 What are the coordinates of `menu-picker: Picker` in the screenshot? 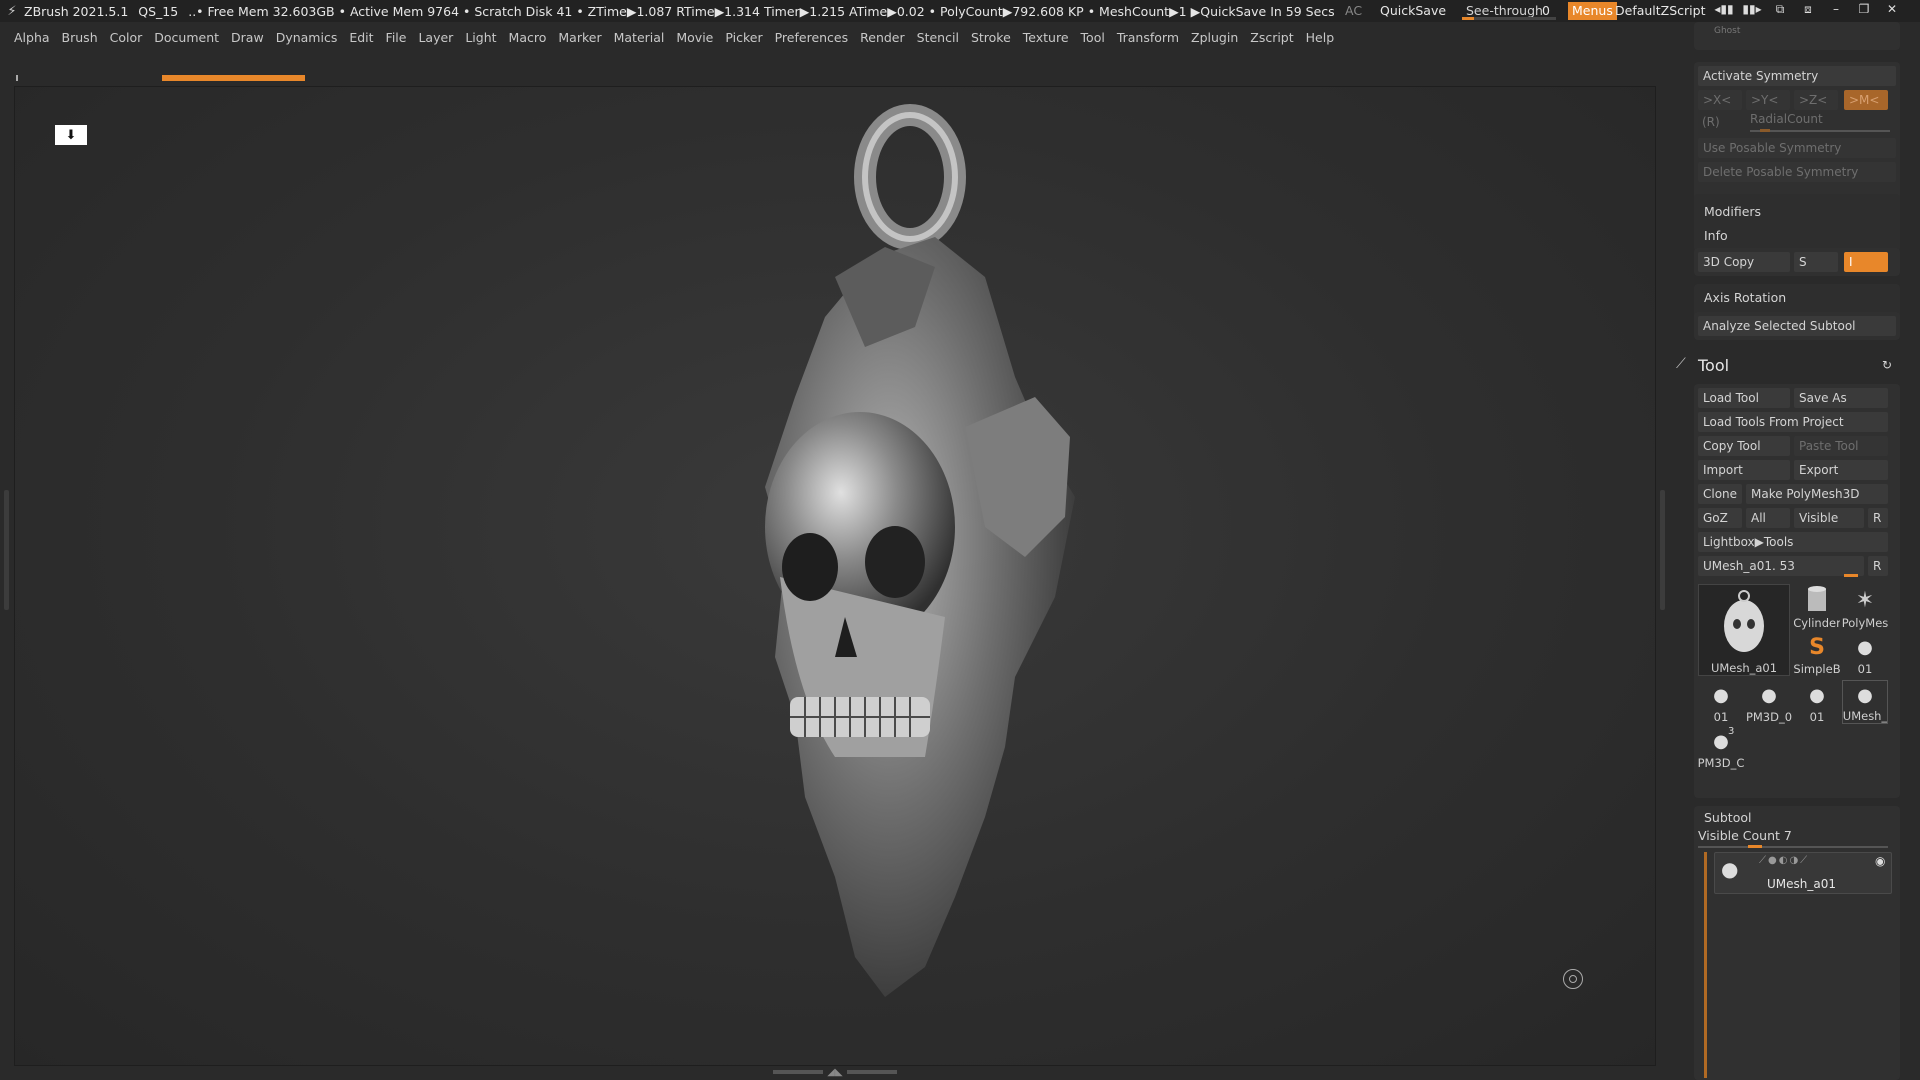 It's located at (743, 37).